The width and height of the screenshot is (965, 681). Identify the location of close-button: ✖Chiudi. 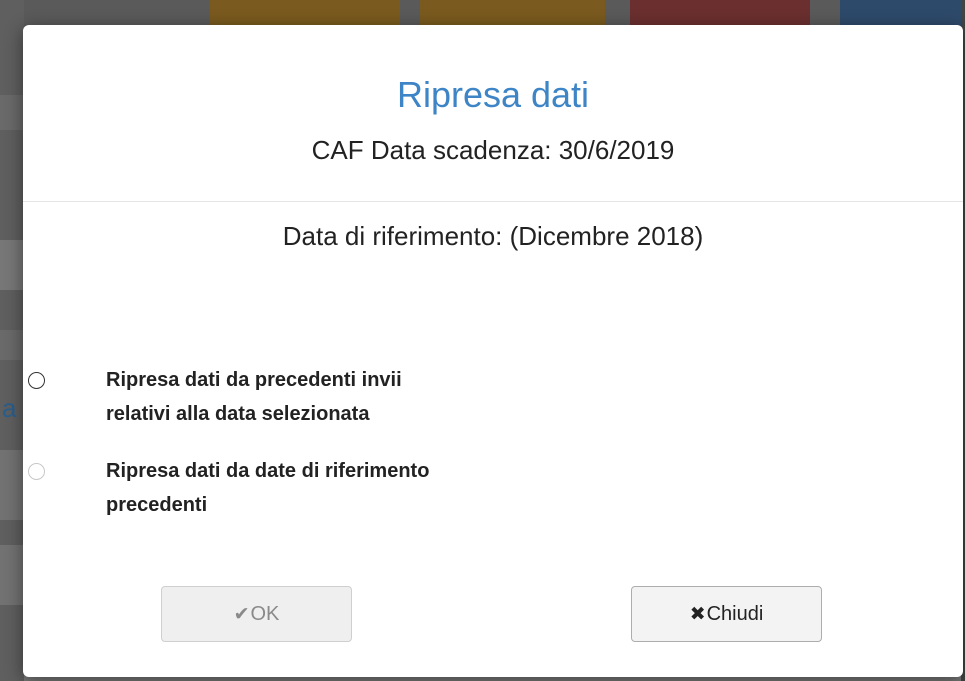
(726, 614).